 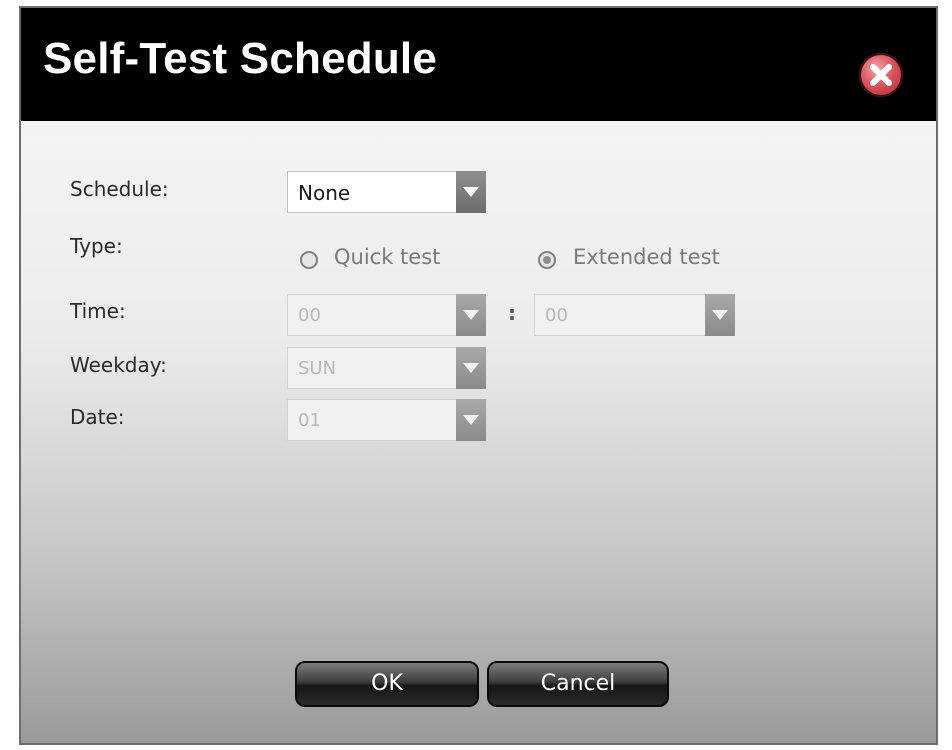 What do you see at coordinates (387, 257) in the screenshot?
I see `quick-test-label: Quick test` at bounding box center [387, 257].